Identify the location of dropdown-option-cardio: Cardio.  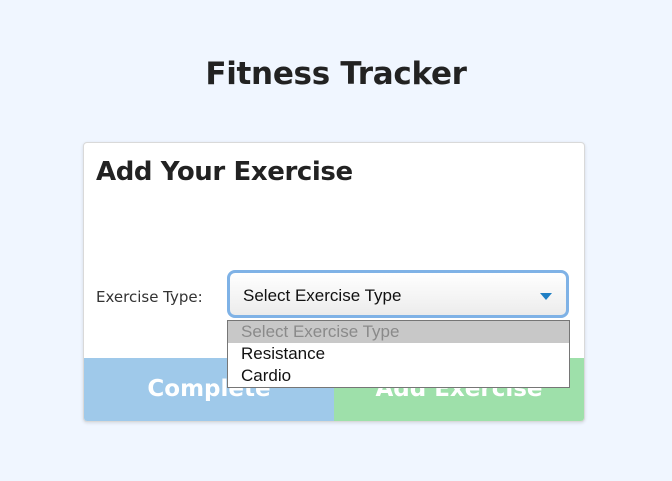
(398, 376).